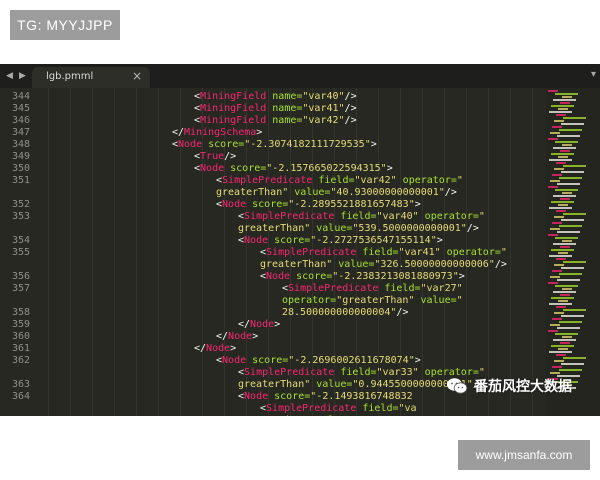 The image size is (600, 480). Describe the element at coordinates (358, 229) in the screenshot. I see `code-line: greaterThan" value="539.5000000000001"/>` at that location.